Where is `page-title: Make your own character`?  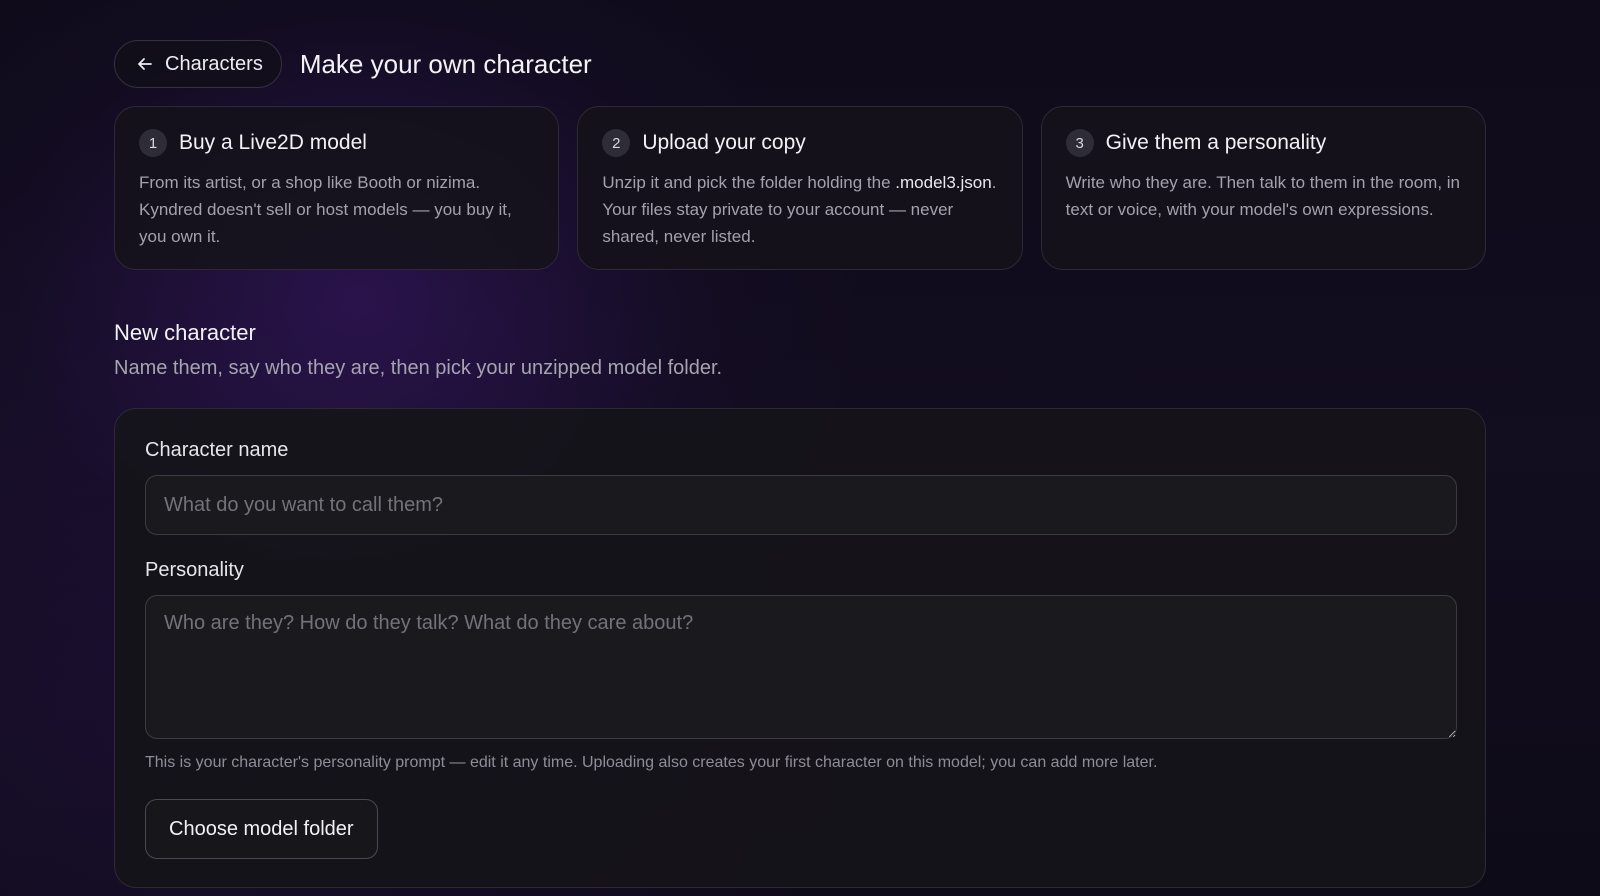 page-title: Make your own character is located at coordinates (445, 63).